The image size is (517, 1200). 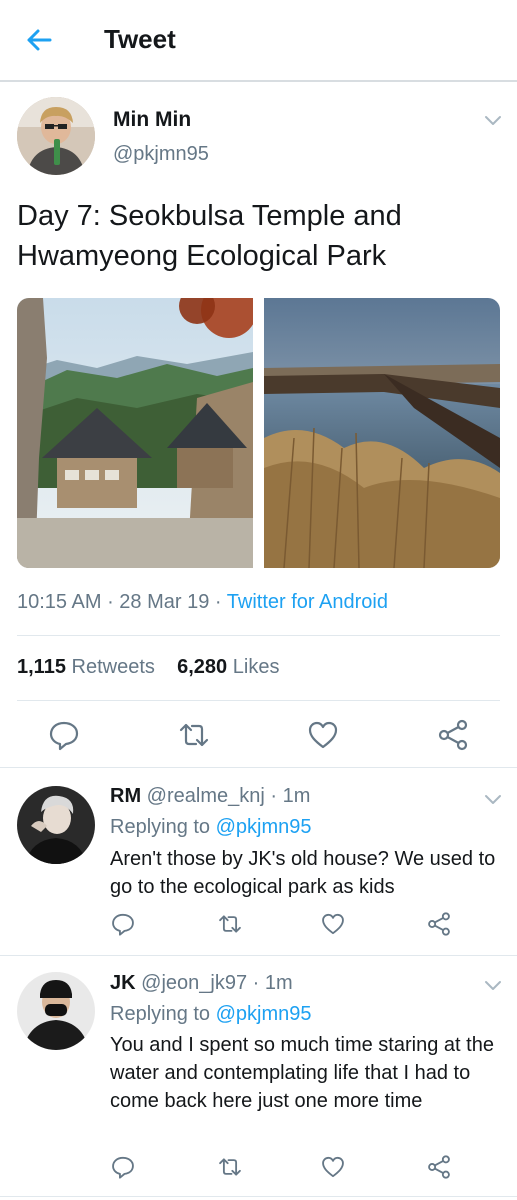 I want to click on page-title: Tweet, so click(x=140, y=39).